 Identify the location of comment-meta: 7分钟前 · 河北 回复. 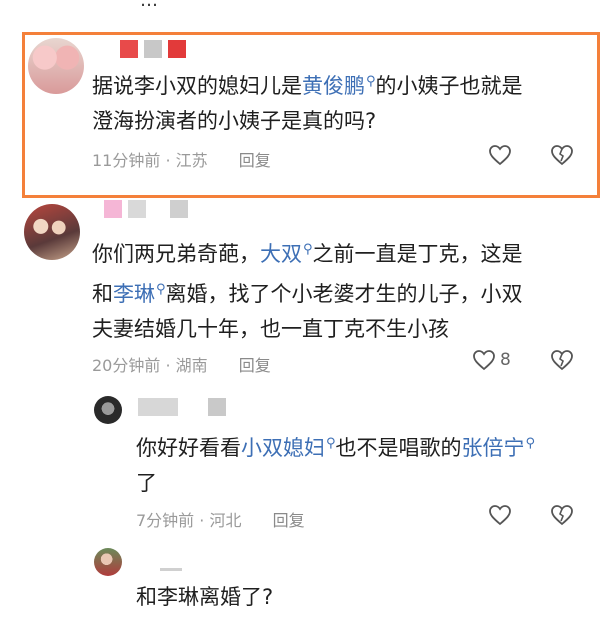
(220, 520).